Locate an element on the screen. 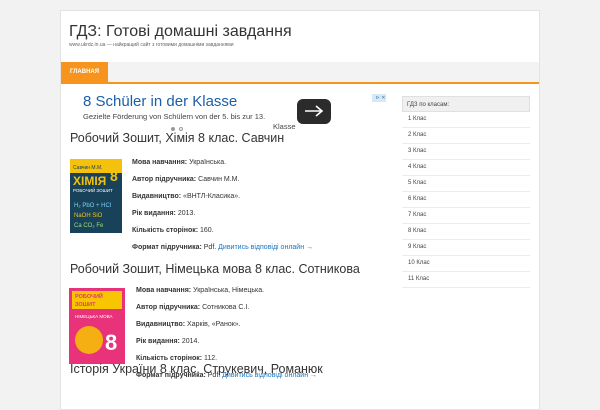 Image resolution: width=600 pixels, height=410 pixels. sidebar-item-grade: 9 Клас is located at coordinates (466, 248).